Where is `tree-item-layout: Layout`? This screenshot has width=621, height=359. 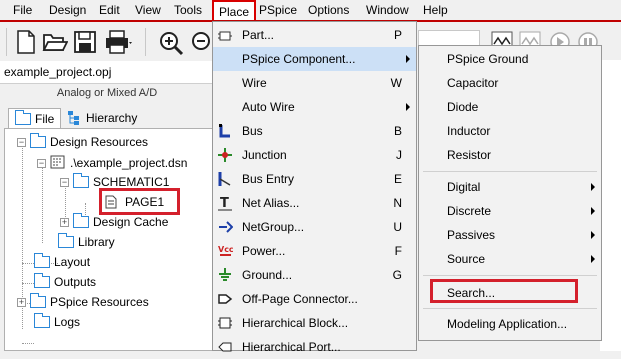
tree-item-layout: Layout is located at coordinates (62, 263).